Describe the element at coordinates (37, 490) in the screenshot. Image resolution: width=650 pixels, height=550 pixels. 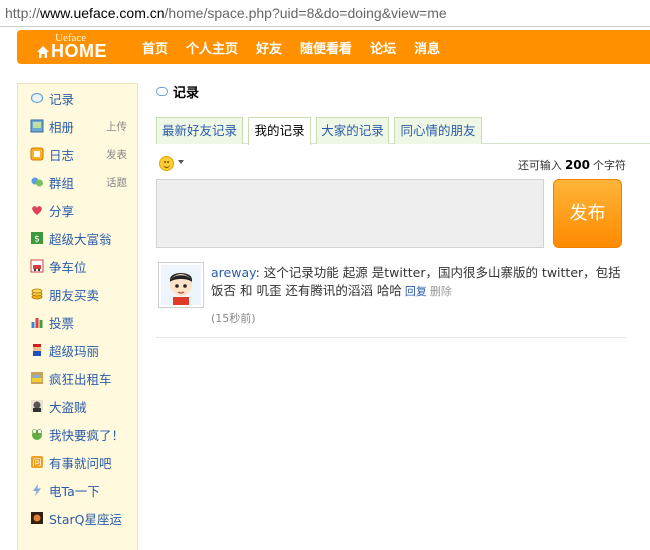
I see `lightning-icon` at that location.